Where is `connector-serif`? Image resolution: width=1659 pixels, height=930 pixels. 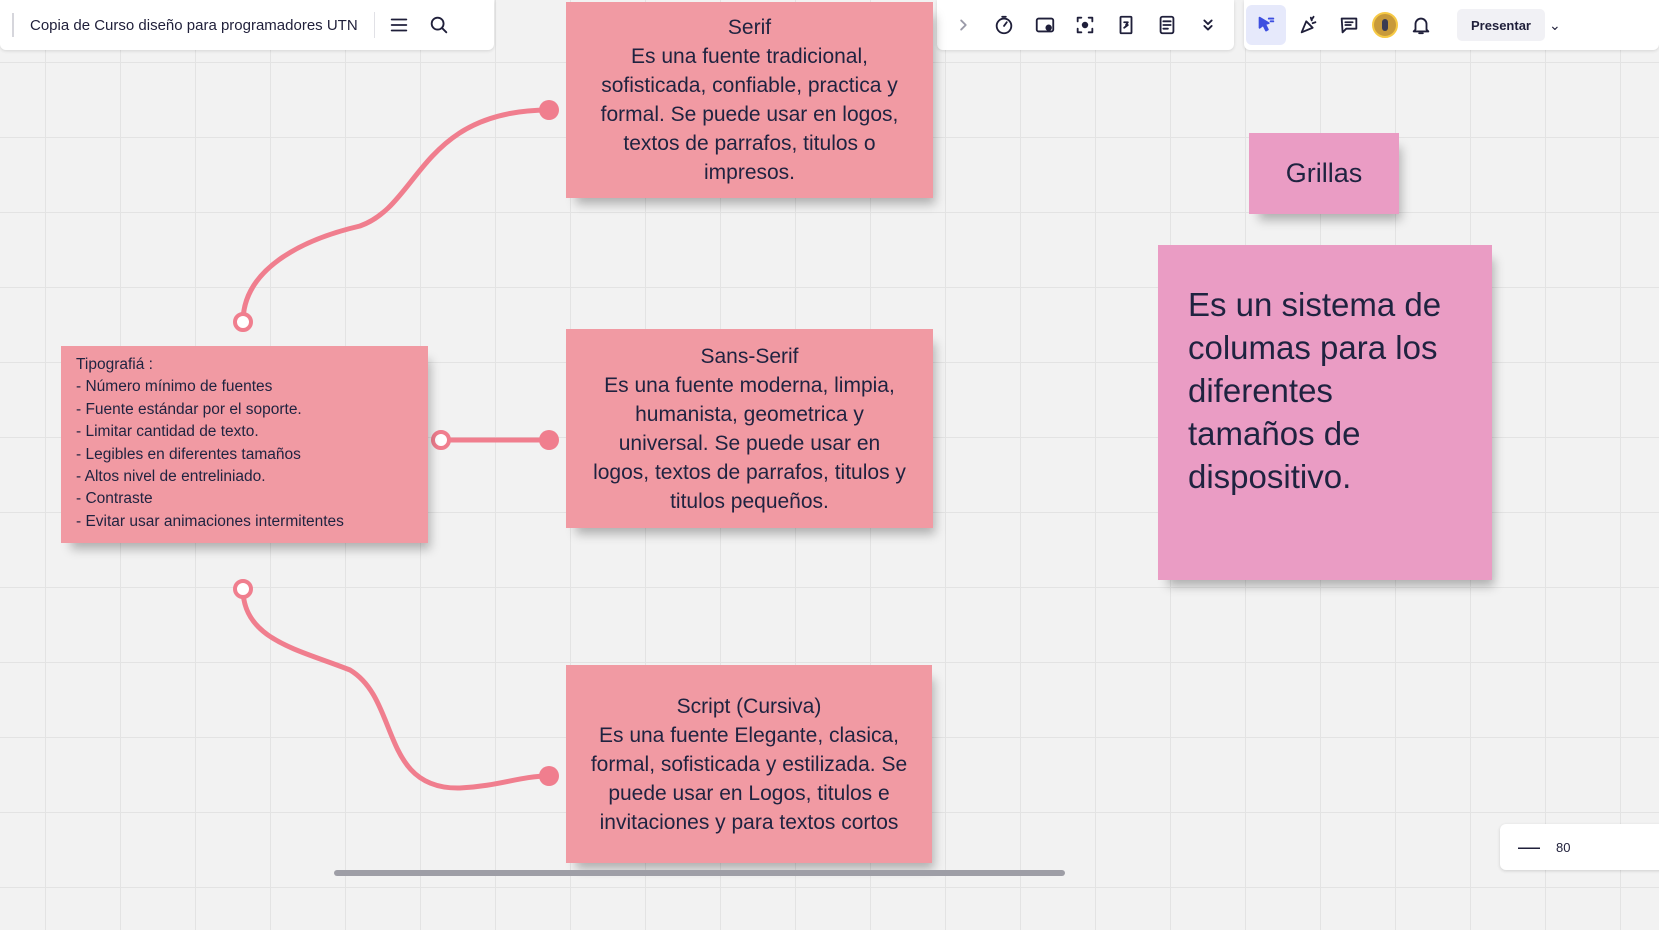 connector-serif is located at coordinates (396, 216).